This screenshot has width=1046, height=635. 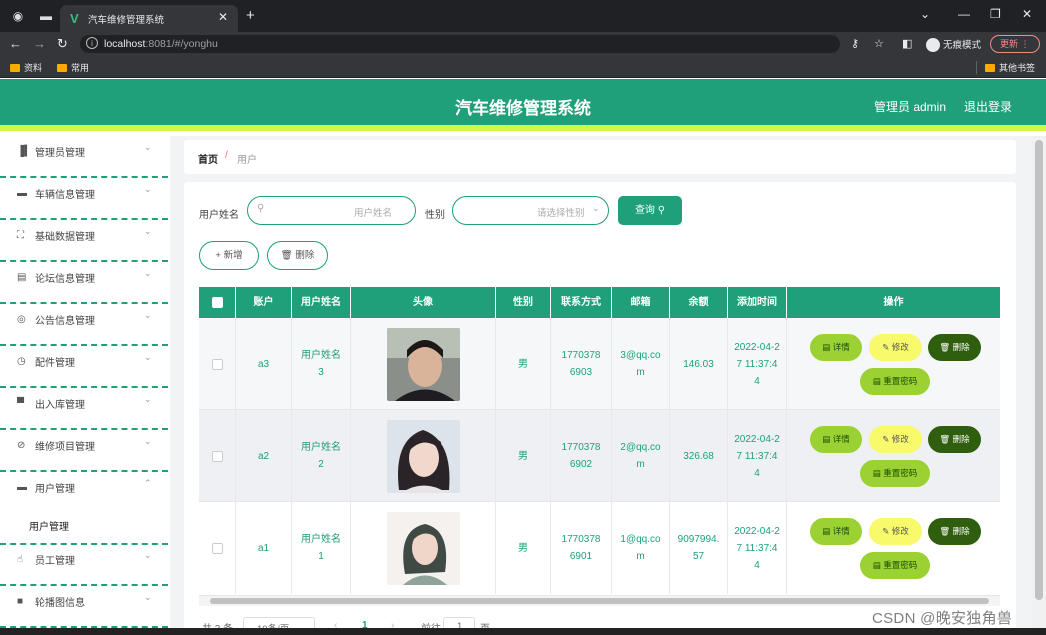 I want to click on new-tab-icon: +, so click(x=250, y=15).